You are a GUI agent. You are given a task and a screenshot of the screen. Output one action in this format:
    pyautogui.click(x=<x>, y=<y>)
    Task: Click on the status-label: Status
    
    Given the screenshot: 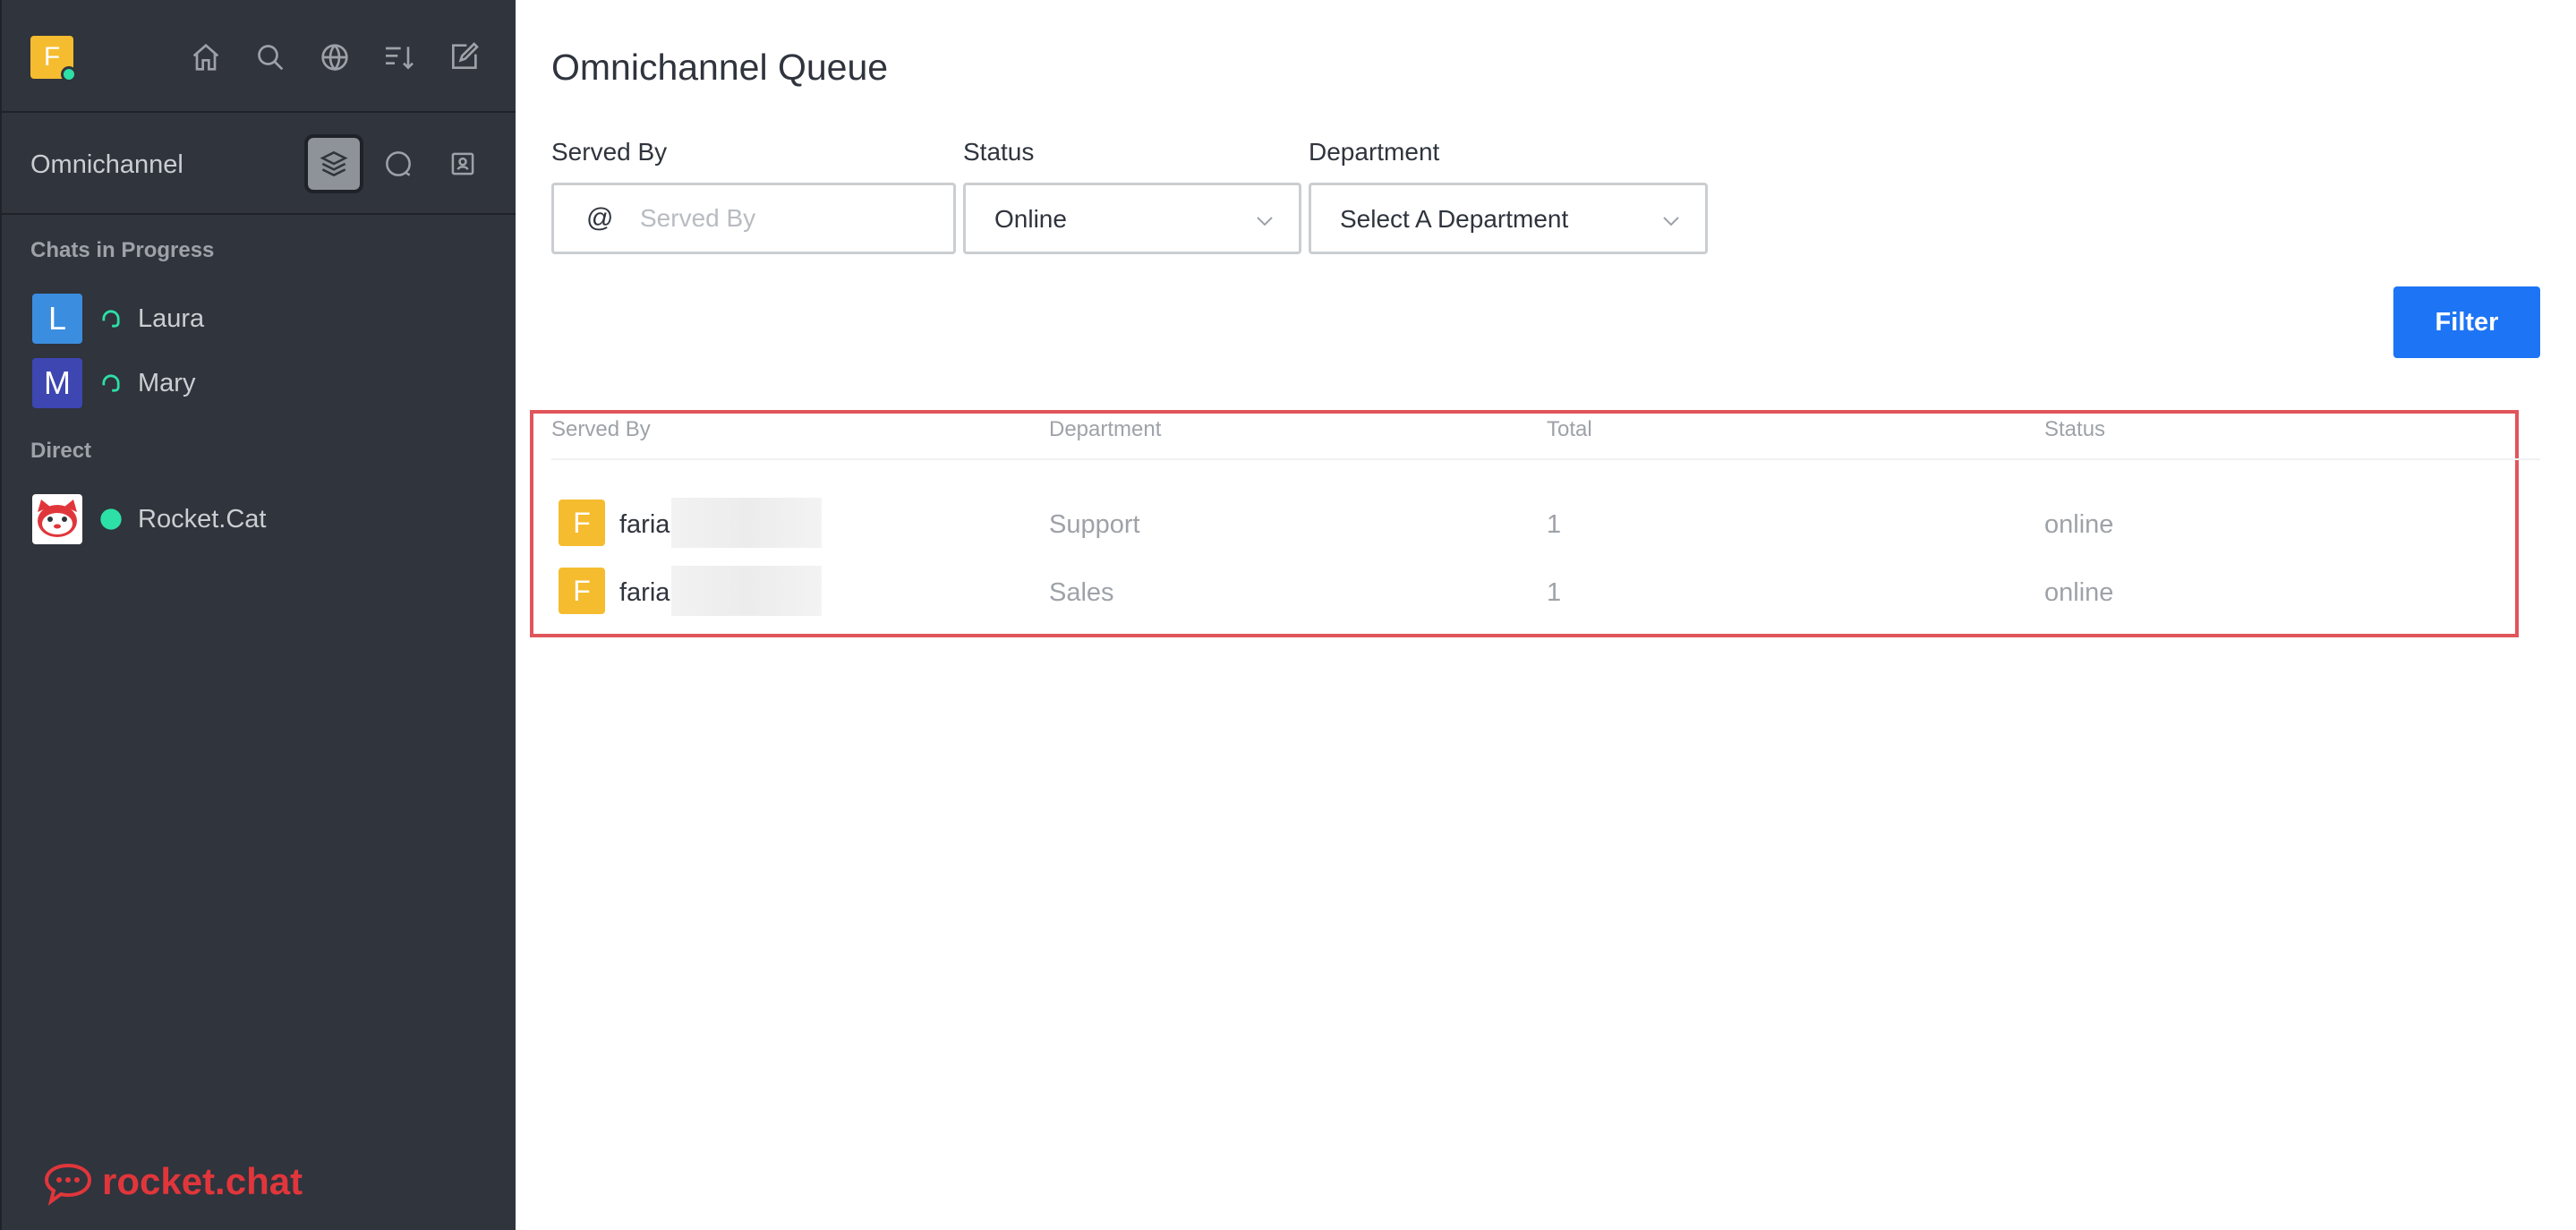 What is the action you would take?
    pyautogui.click(x=999, y=152)
    